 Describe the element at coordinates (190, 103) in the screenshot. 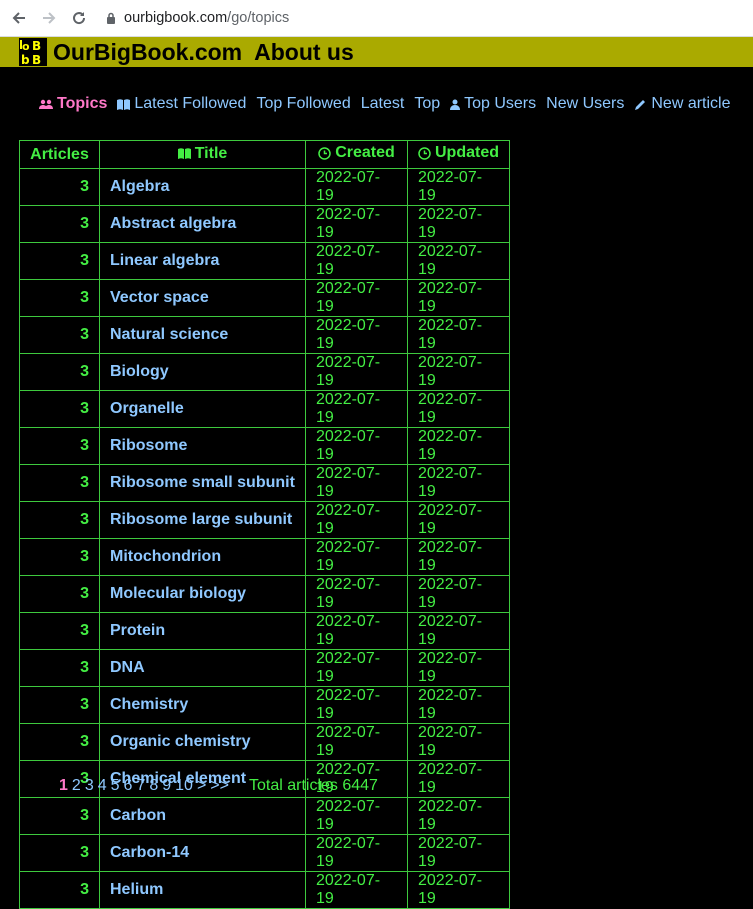

I see `nav-latest-followed-label: Latest Followed` at that location.